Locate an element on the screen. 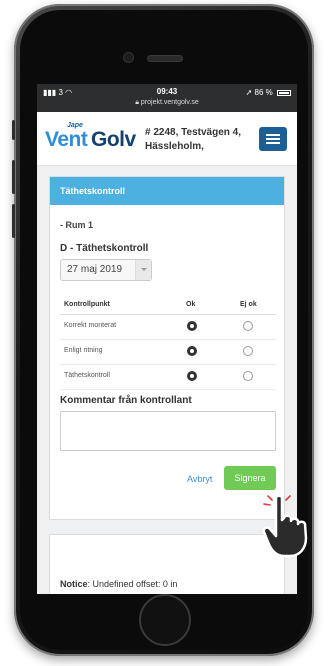  url-bar: 🔒︎ projekt.ventgolv.se is located at coordinates (167, 103).